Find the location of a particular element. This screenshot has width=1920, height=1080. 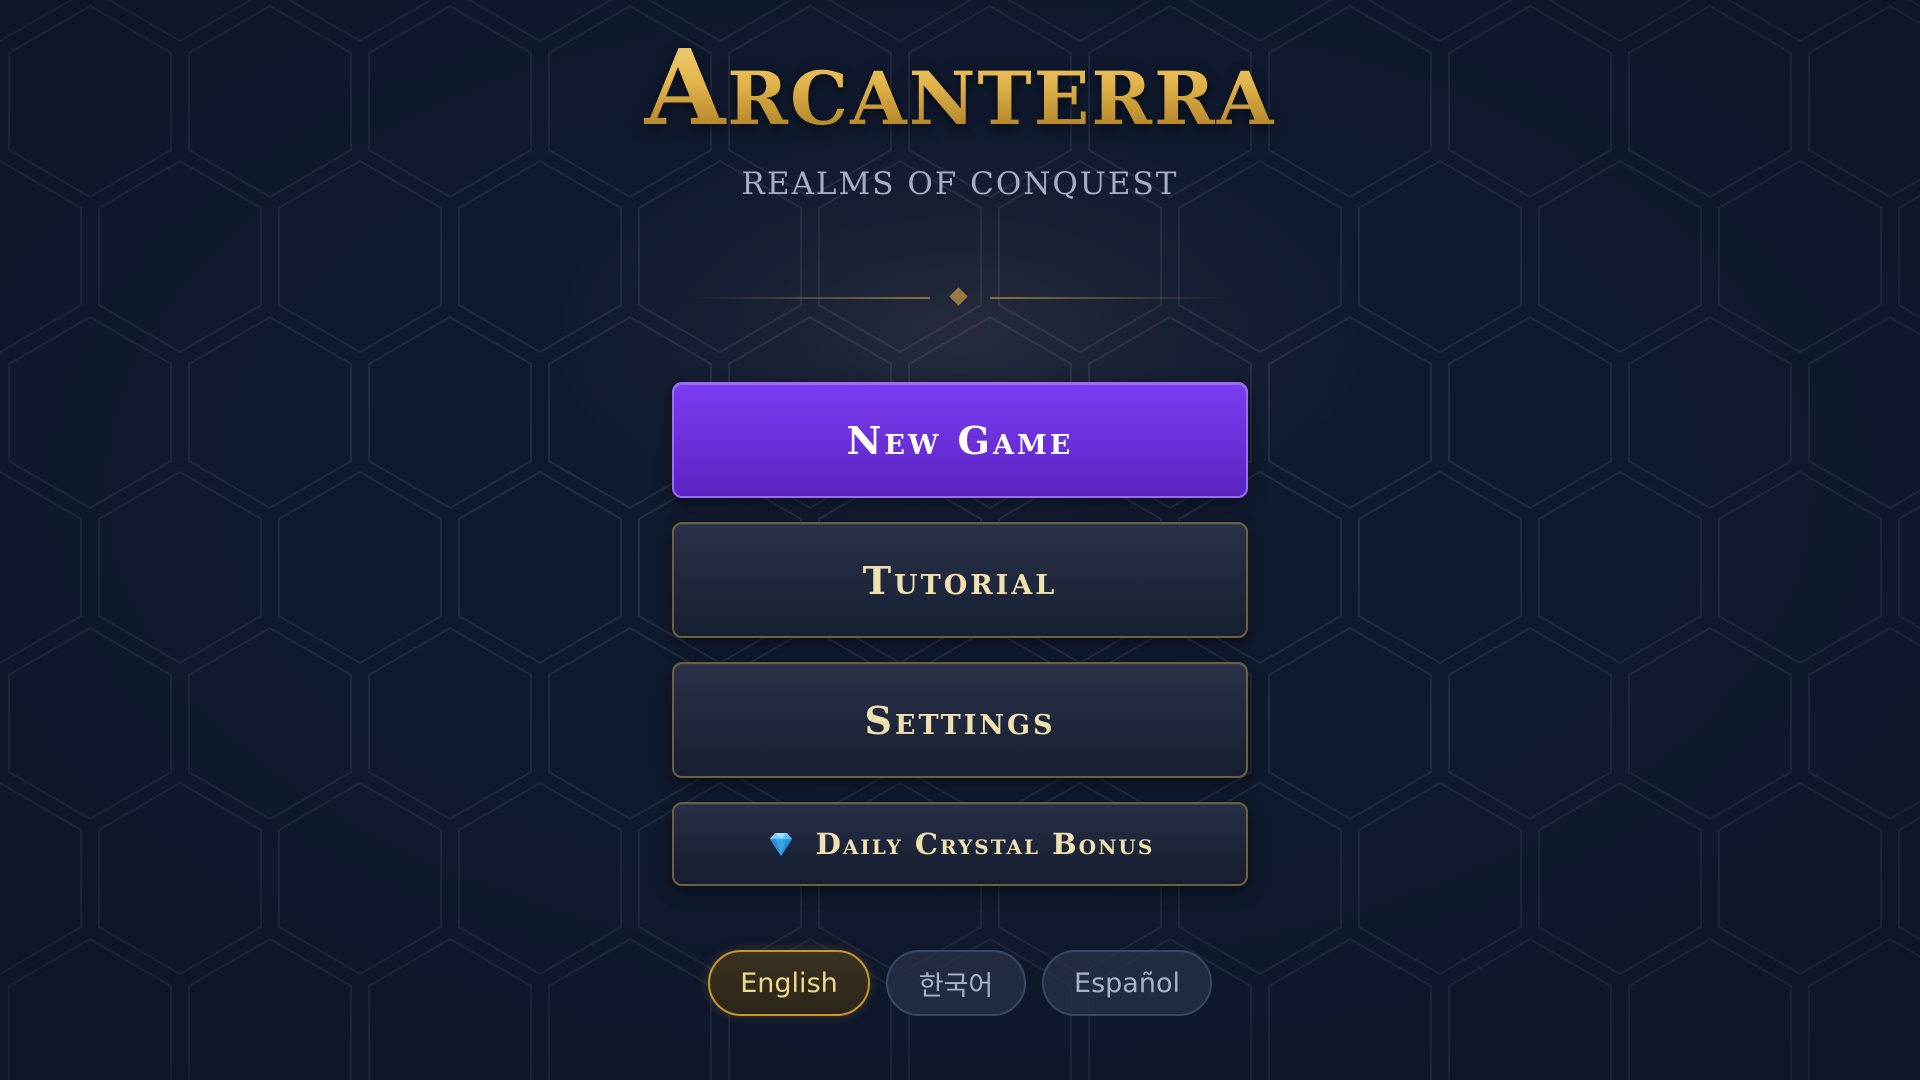

new-game-label: New Game is located at coordinates (960, 440).